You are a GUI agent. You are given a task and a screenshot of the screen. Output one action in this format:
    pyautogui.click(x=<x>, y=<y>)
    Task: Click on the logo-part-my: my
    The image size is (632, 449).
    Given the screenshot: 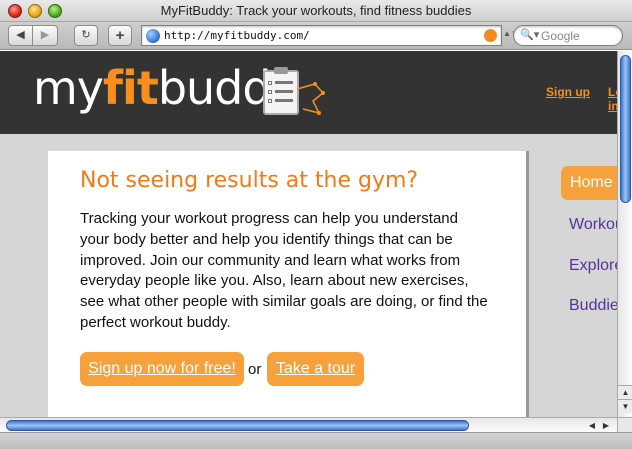 What is the action you would take?
    pyautogui.click(x=68, y=88)
    